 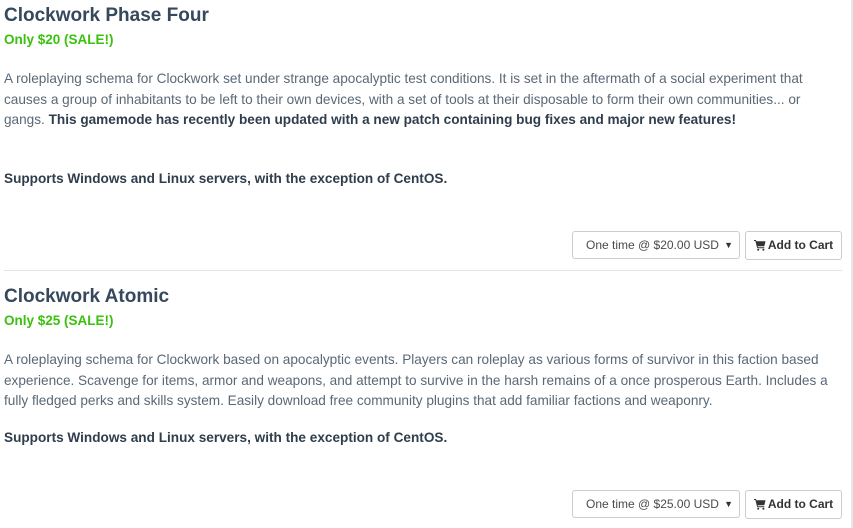 What do you see at coordinates (59, 320) in the screenshot?
I see `product-price: Only $25 (SALE!)` at bounding box center [59, 320].